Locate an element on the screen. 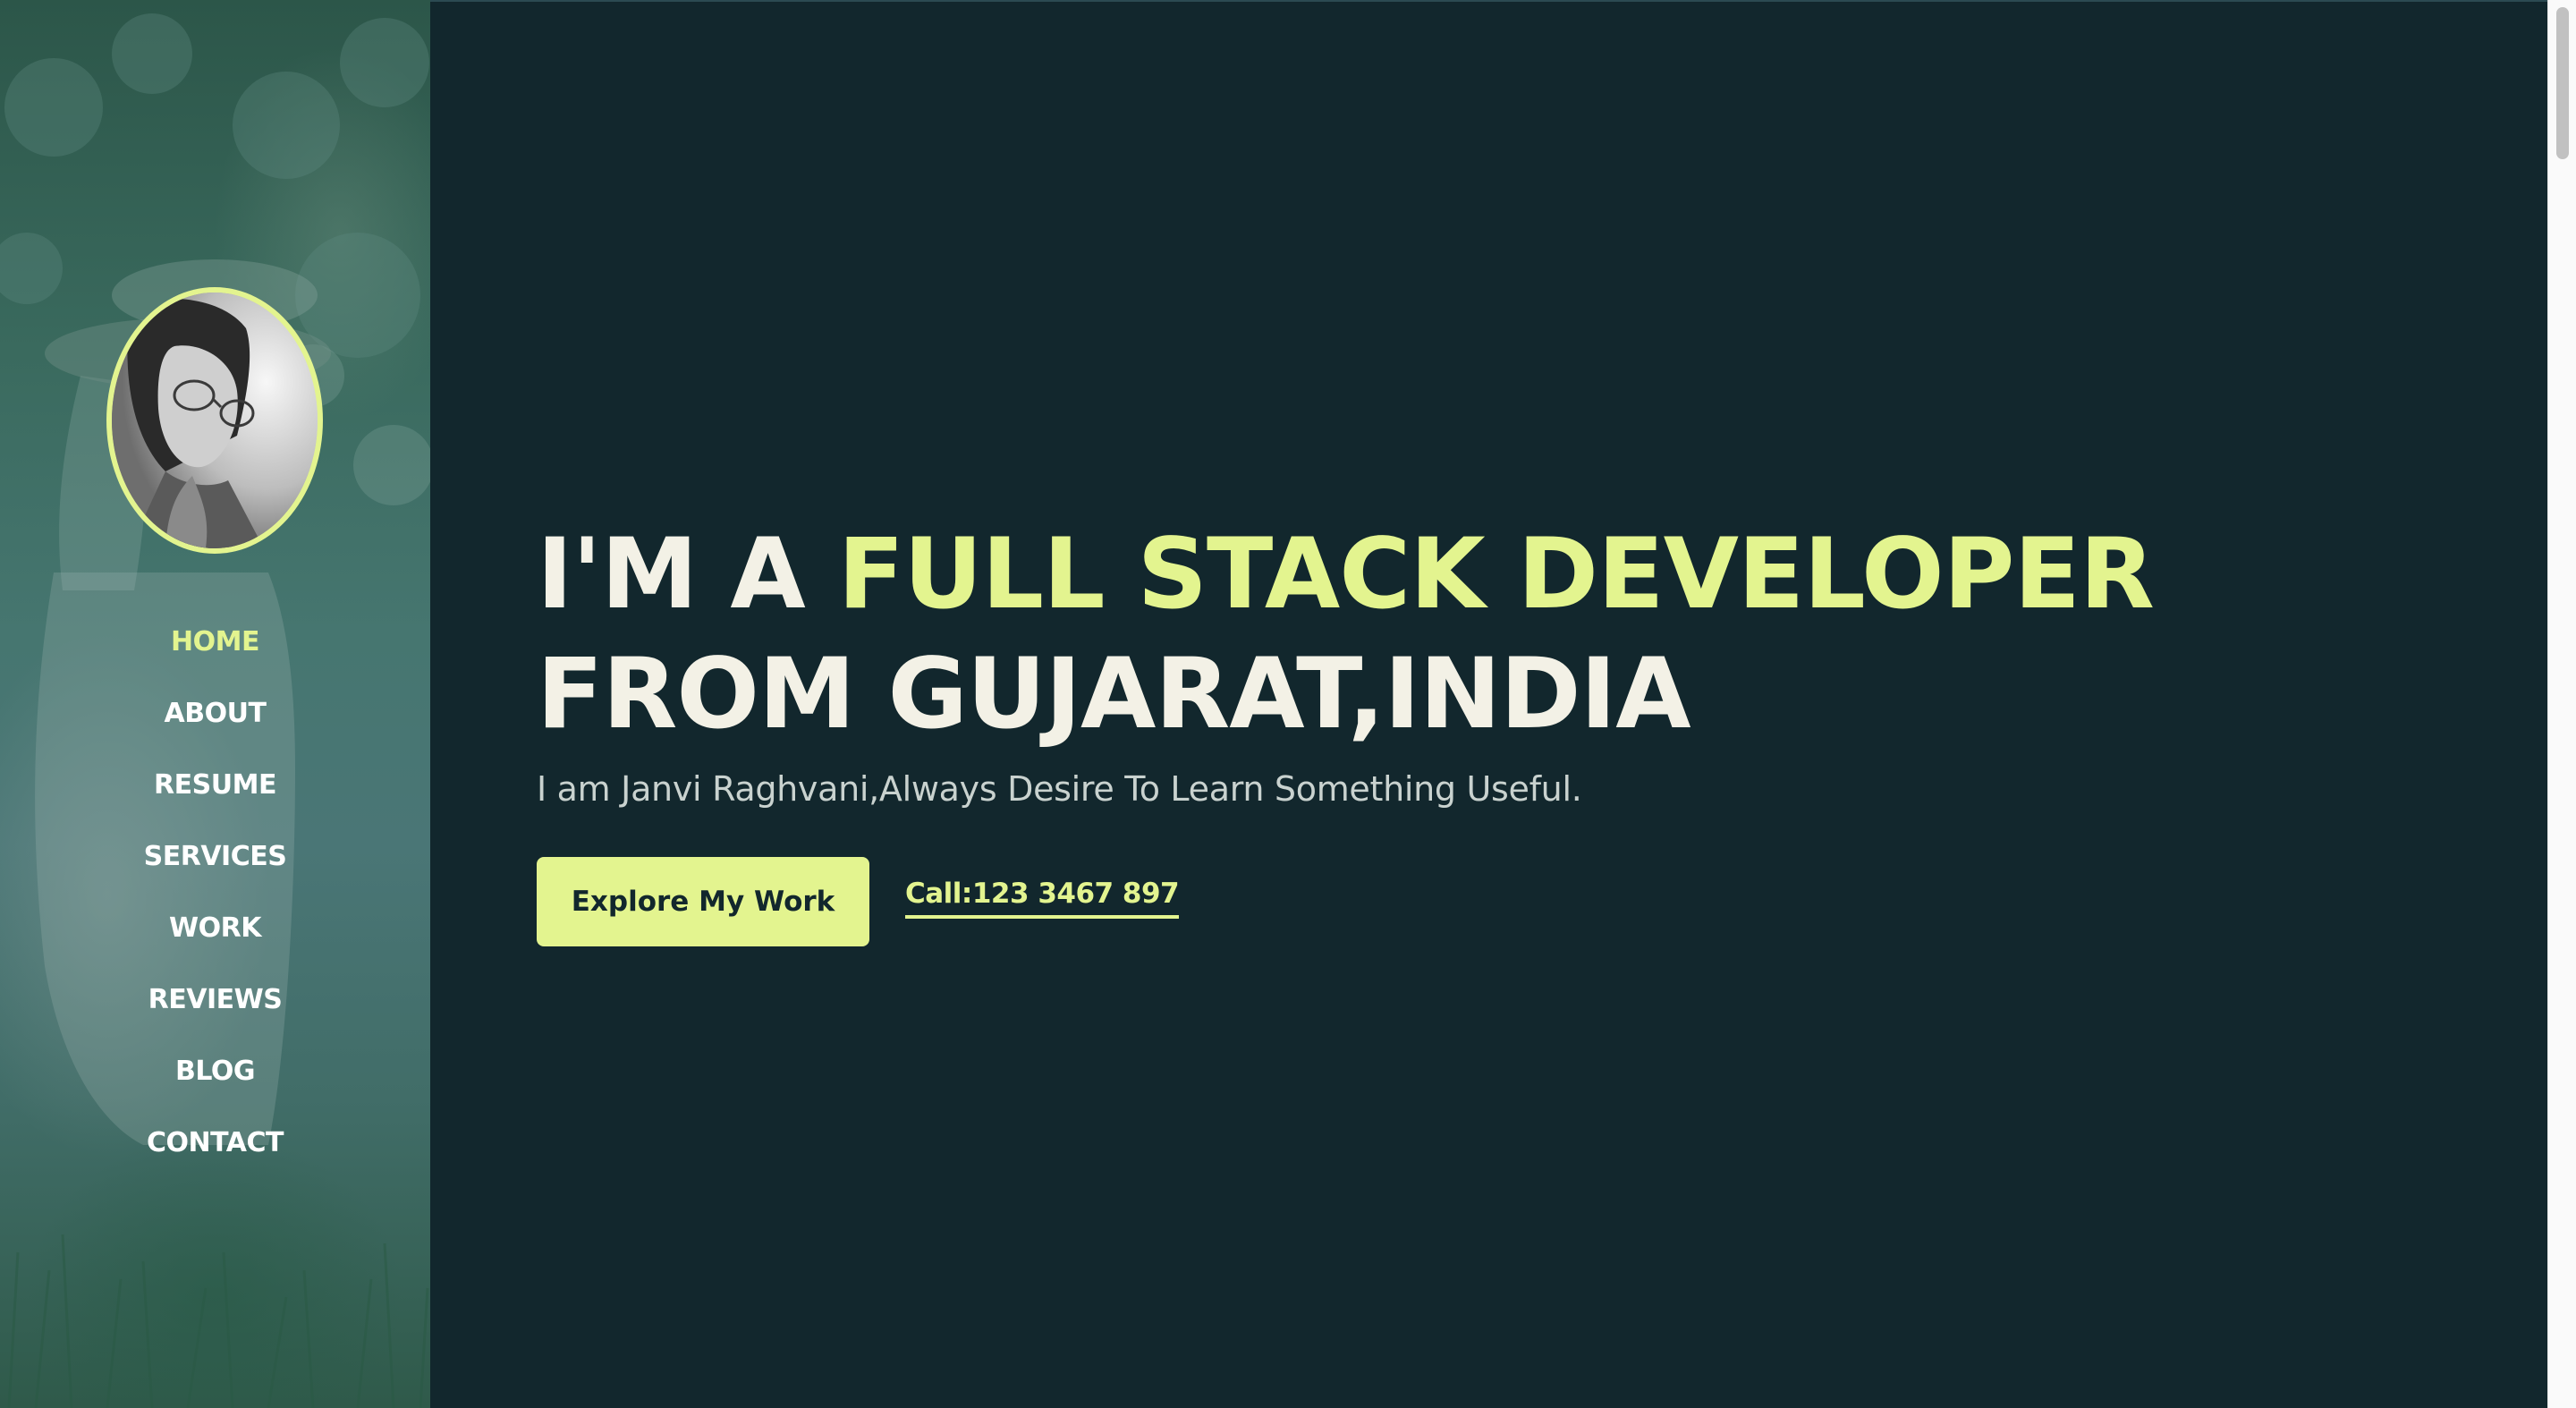 This screenshot has width=2576, height=1408. profile-avatar is located at coordinates (214, 420).